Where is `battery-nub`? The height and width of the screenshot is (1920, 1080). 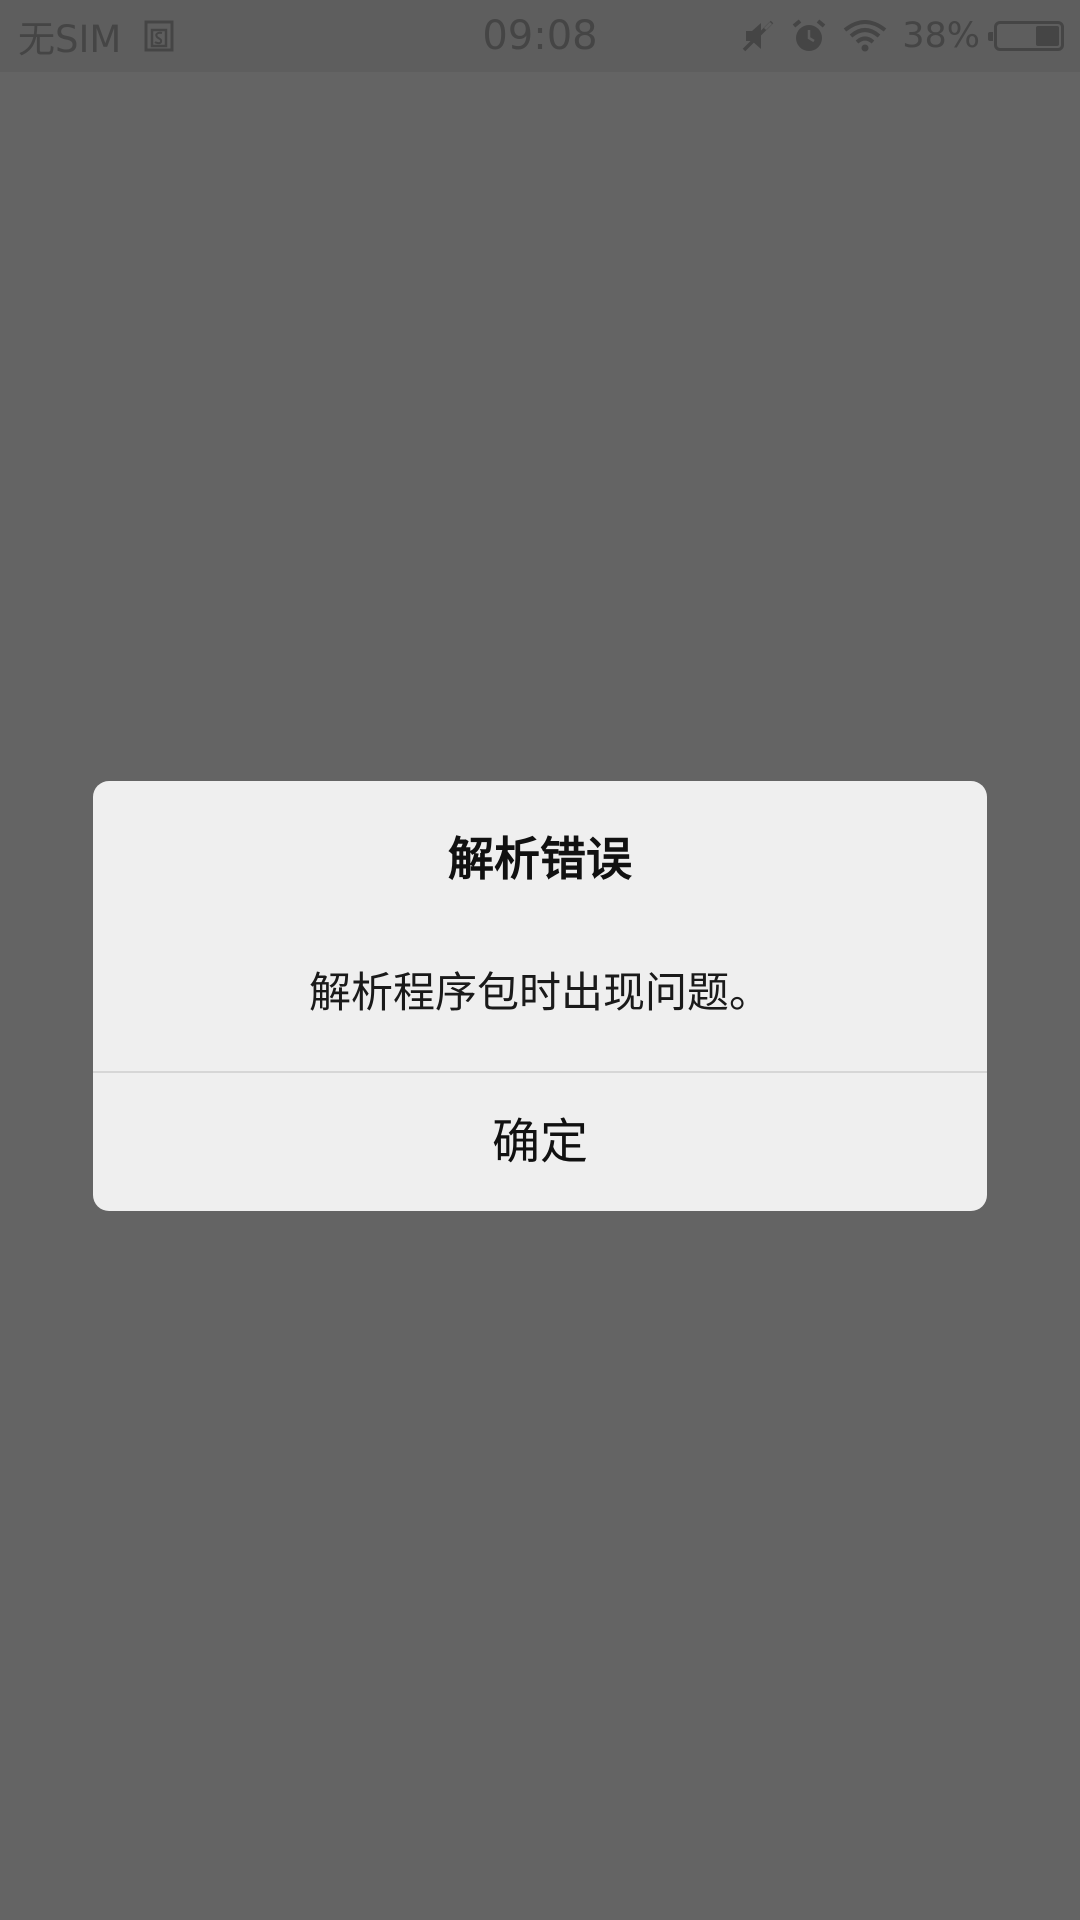 battery-nub is located at coordinates (990, 36).